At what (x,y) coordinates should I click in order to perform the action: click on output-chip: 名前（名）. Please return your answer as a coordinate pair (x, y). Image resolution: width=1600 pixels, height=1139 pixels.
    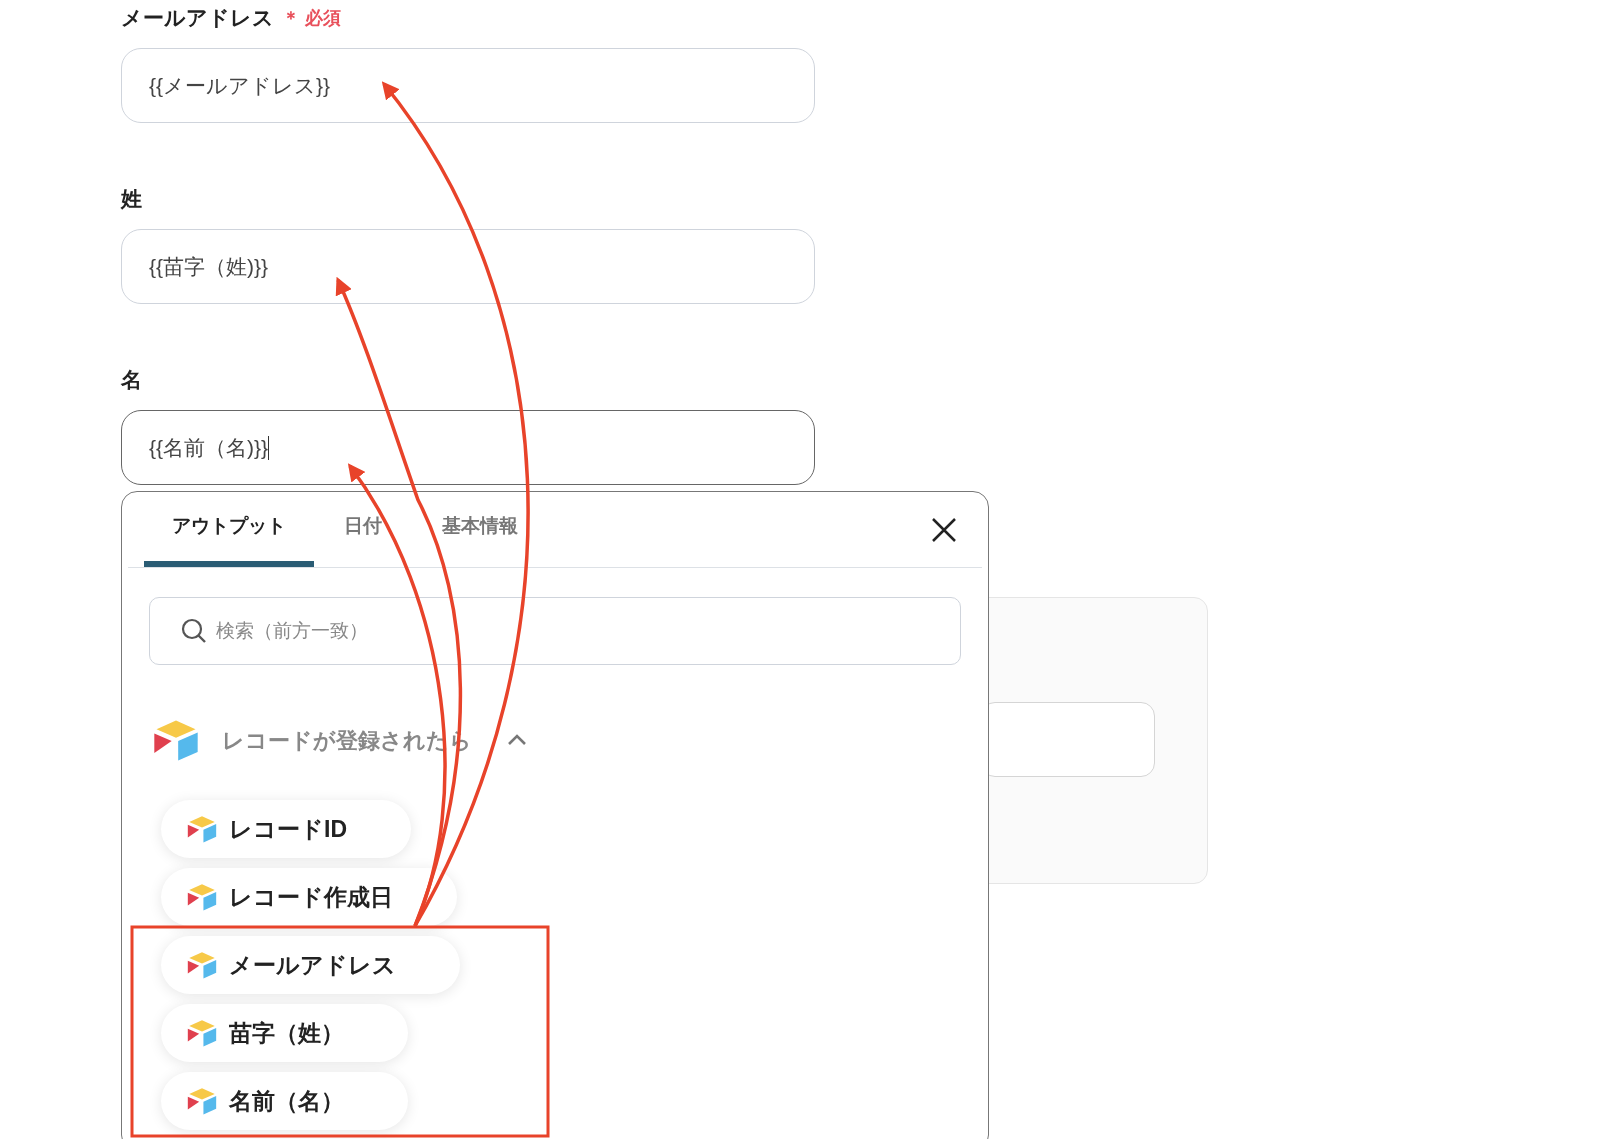
    Looking at the image, I should click on (284, 1101).